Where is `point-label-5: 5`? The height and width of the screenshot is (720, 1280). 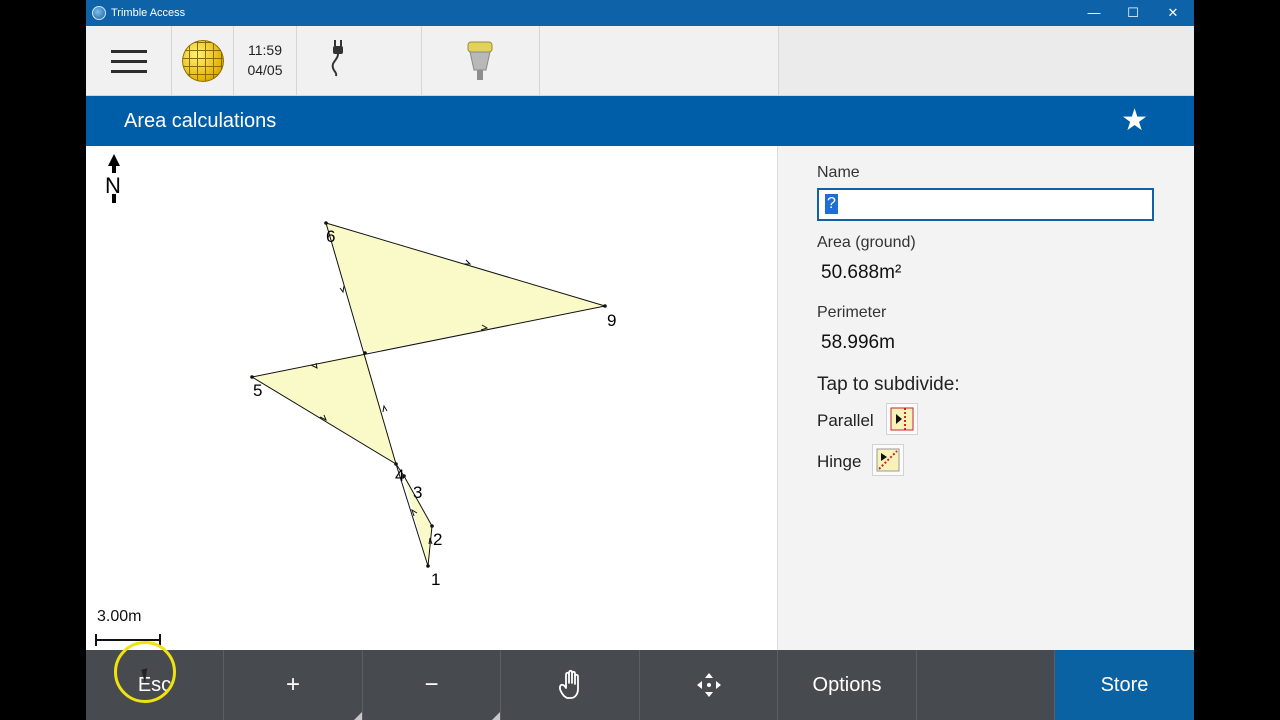
point-label-5: 5 is located at coordinates (257, 390).